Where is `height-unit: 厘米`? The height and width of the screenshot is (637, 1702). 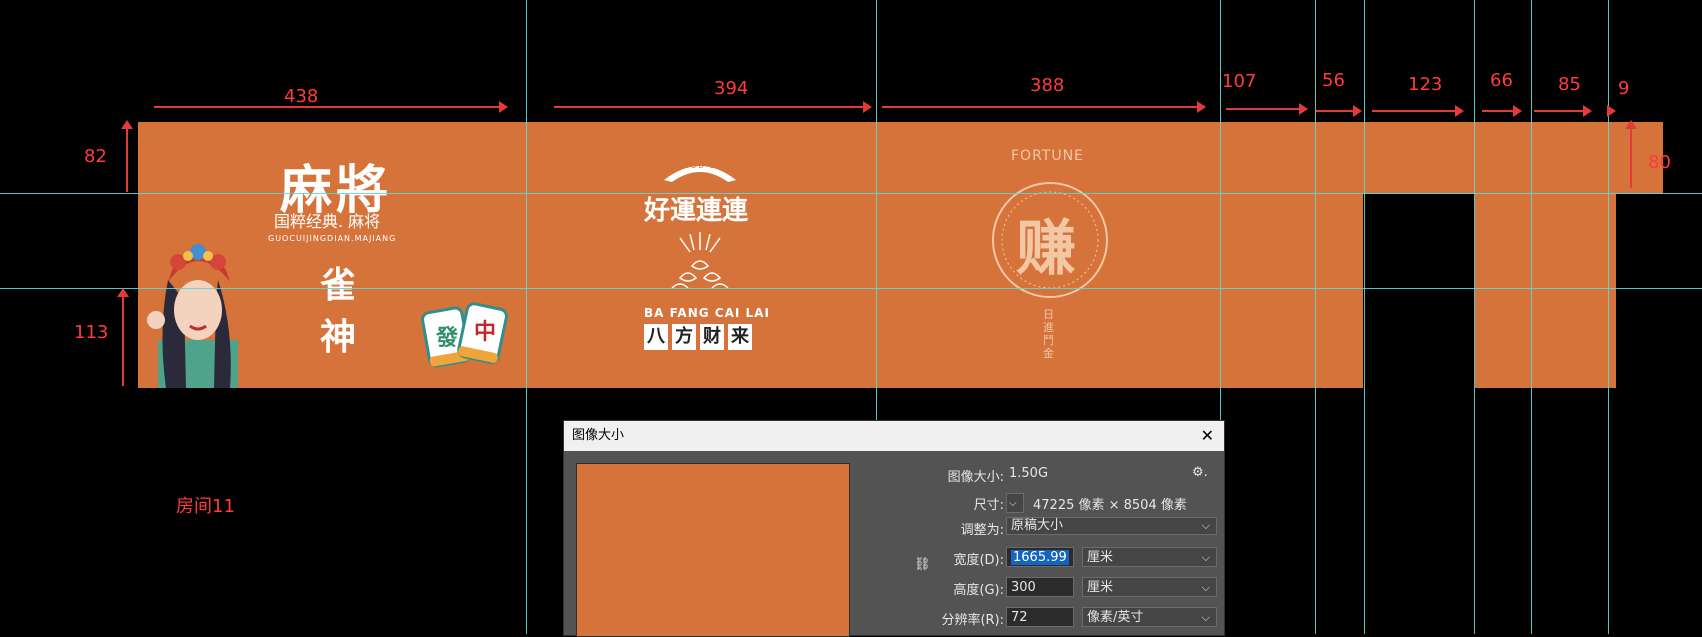
height-unit: 厘米 is located at coordinates (1100, 587).